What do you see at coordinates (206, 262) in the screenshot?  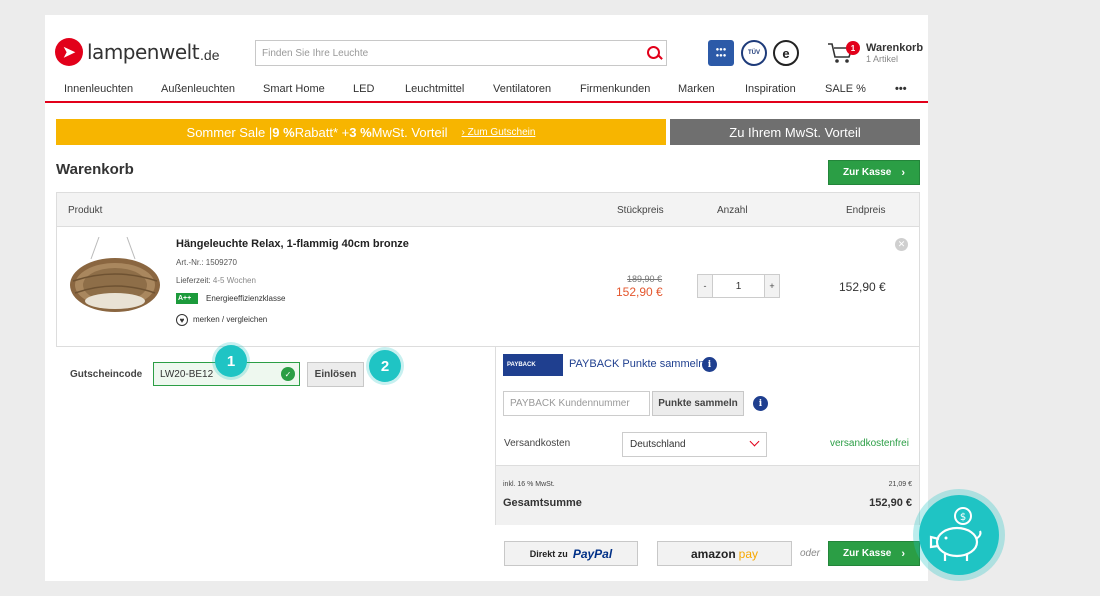 I see `product-article-number: Art.-Nr.: 1509270` at bounding box center [206, 262].